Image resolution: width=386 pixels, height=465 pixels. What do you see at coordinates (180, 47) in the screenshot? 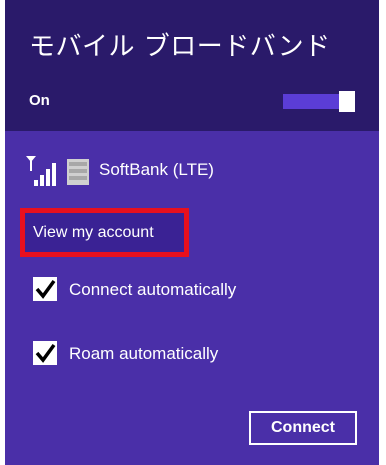
I see `panel-title: モバイル ブロードバンド` at bounding box center [180, 47].